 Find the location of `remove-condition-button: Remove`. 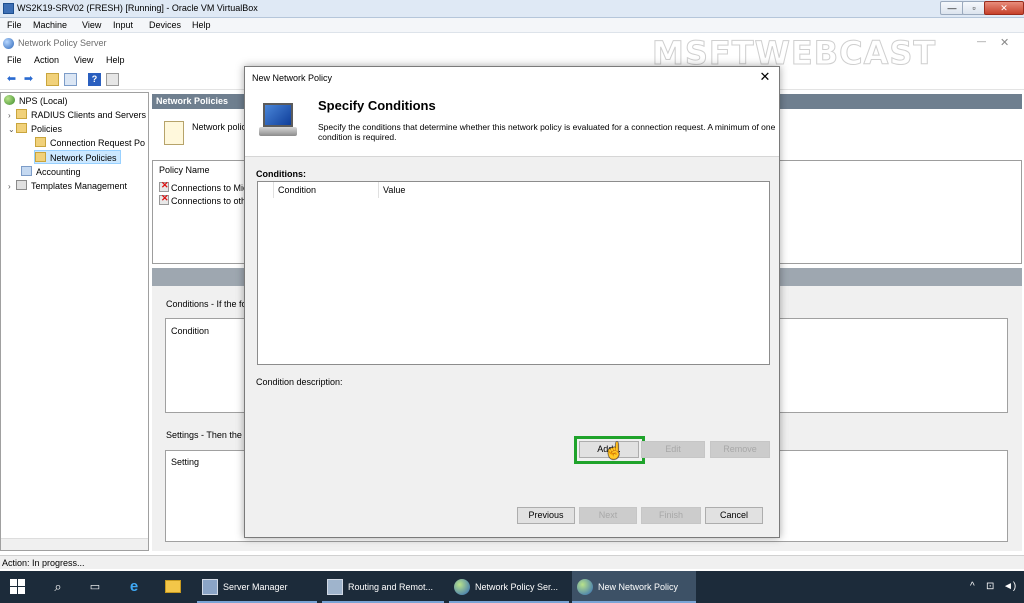

remove-condition-button: Remove is located at coordinates (740, 449).